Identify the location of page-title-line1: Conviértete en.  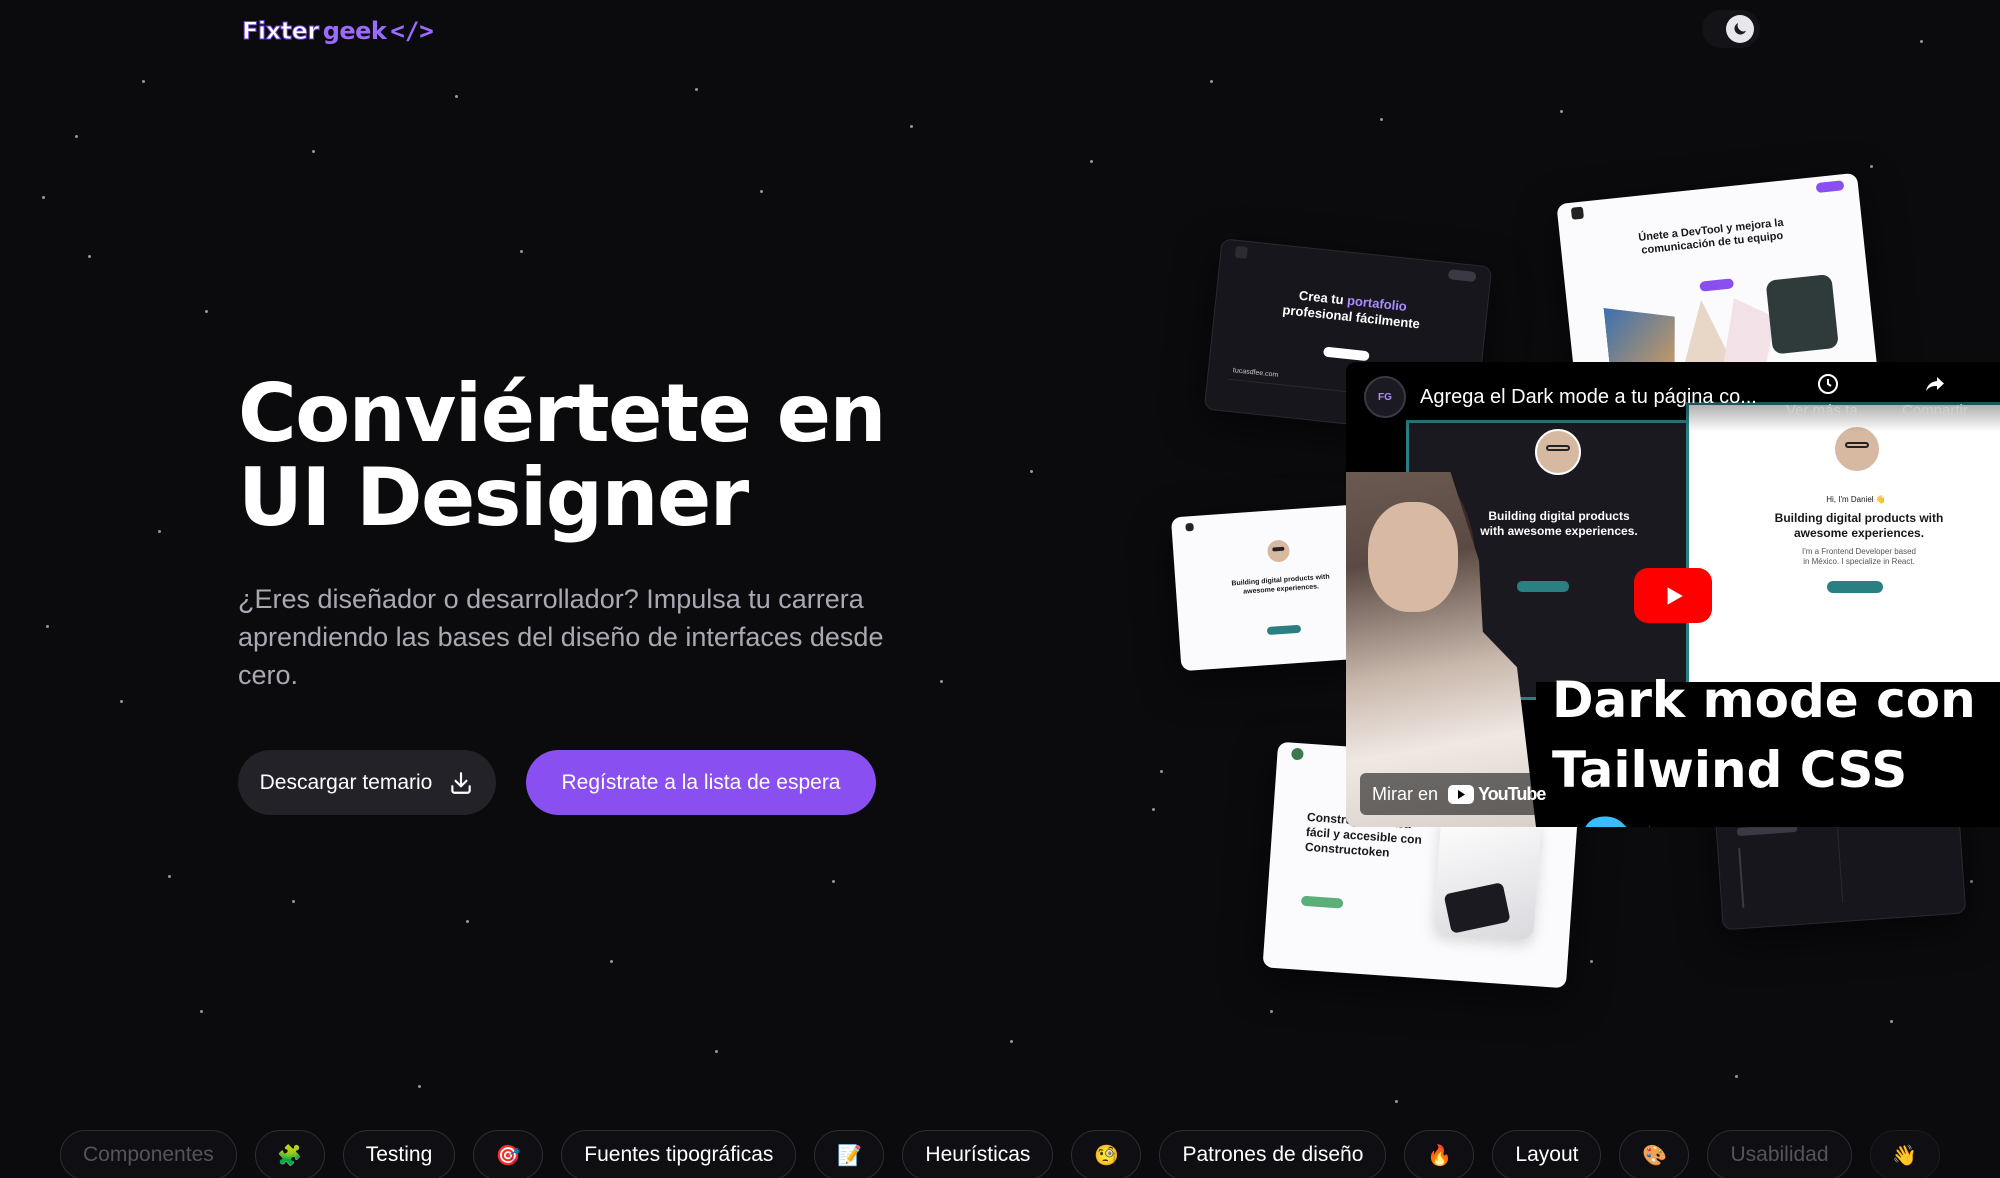
(562, 413).